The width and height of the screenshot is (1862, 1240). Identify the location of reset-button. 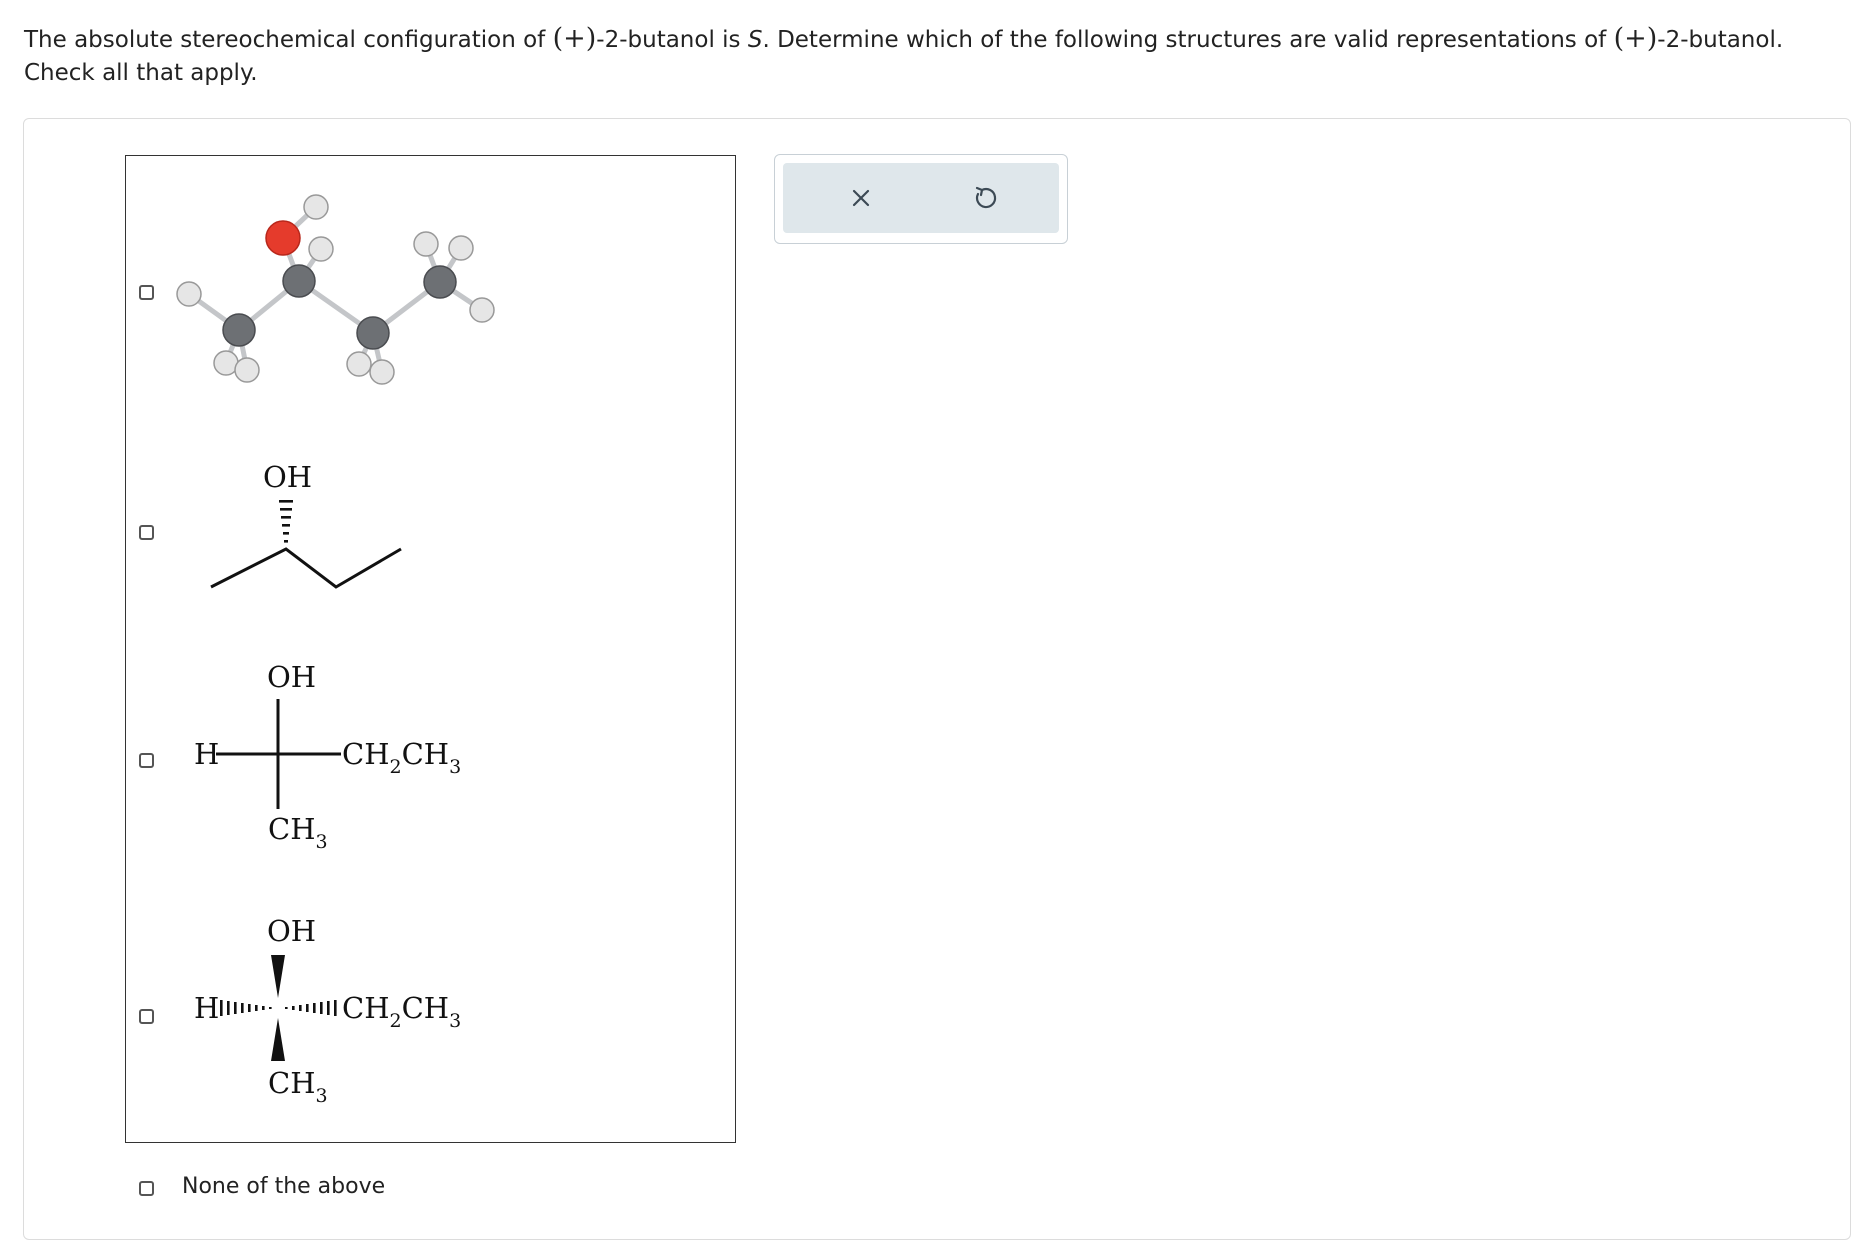
(985, 198).